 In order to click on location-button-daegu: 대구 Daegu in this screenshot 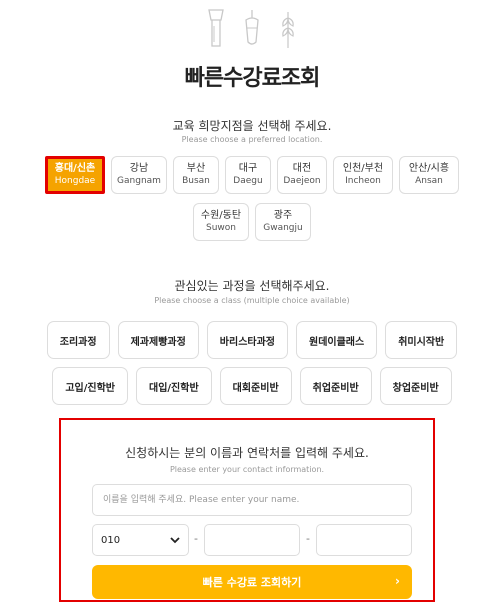, I will do `click(248, 175)`.